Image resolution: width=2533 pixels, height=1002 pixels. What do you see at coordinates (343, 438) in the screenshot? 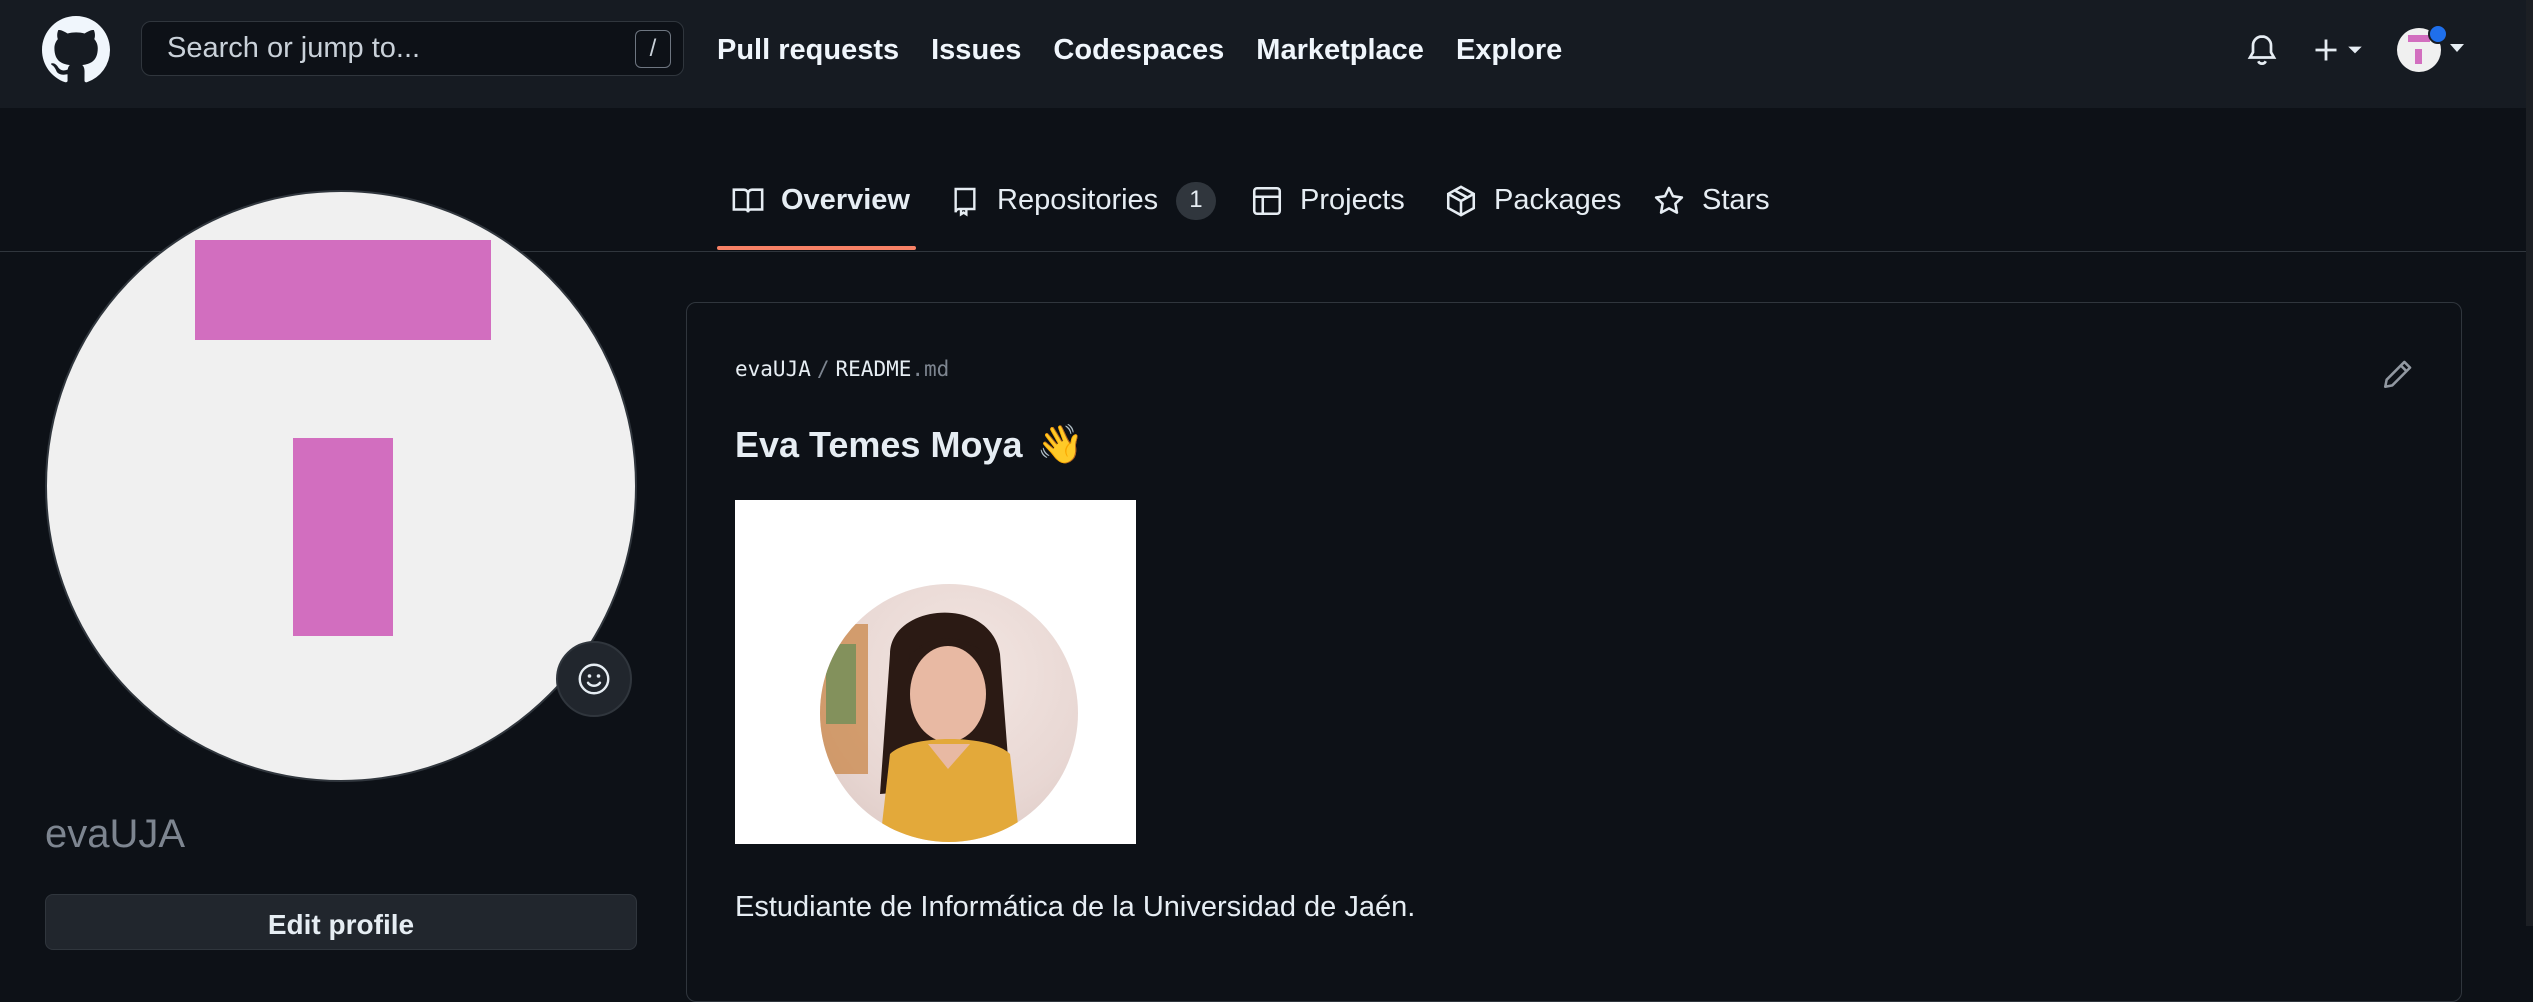
I see `avatar-identicon-large` at bounding box center [343, 438].